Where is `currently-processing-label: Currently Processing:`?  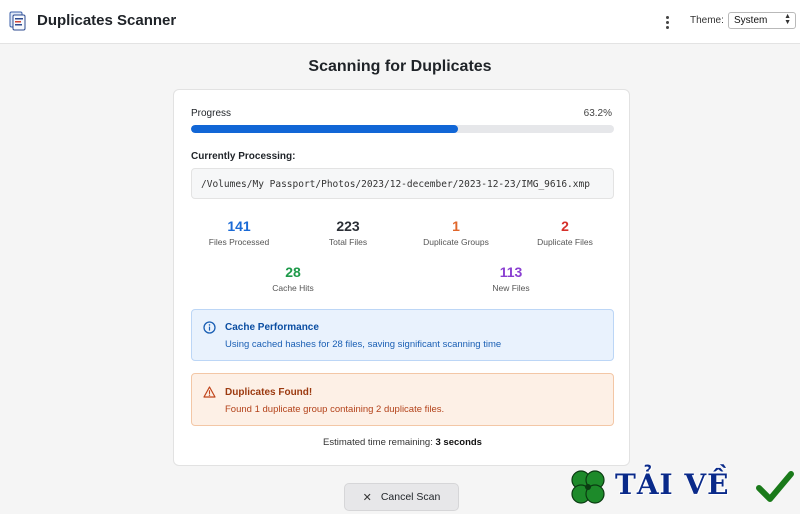
currently-processing-label: Currently Processing: is located at coordinates (243, 156).